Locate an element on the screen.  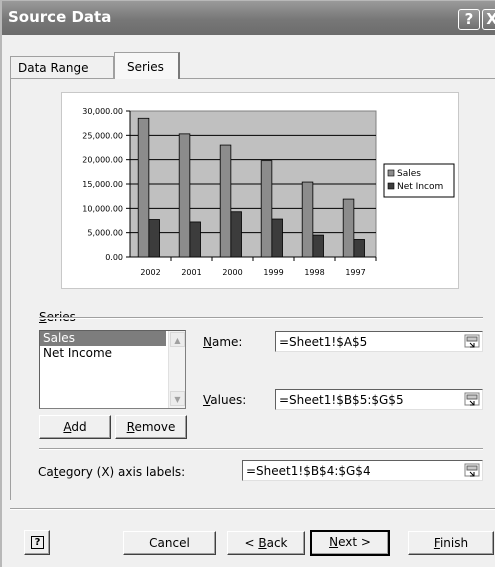
remove-button: Remove is located at coordinates (151, 427).